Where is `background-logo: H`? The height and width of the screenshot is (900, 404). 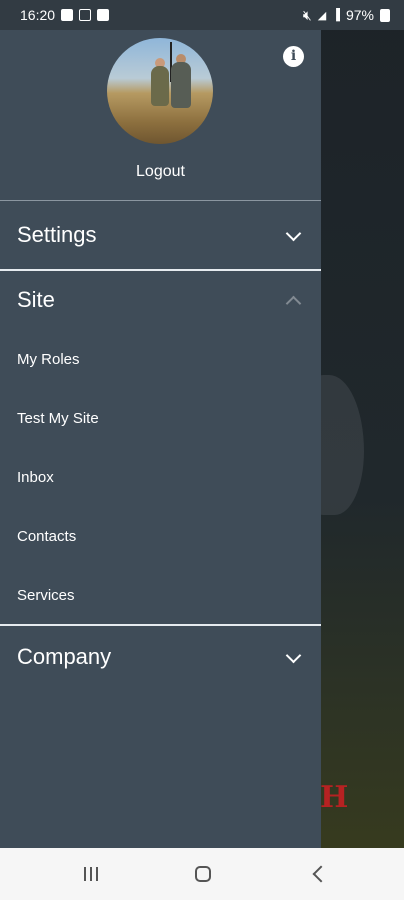 background-logo: H is located at coordinates (335, 797).